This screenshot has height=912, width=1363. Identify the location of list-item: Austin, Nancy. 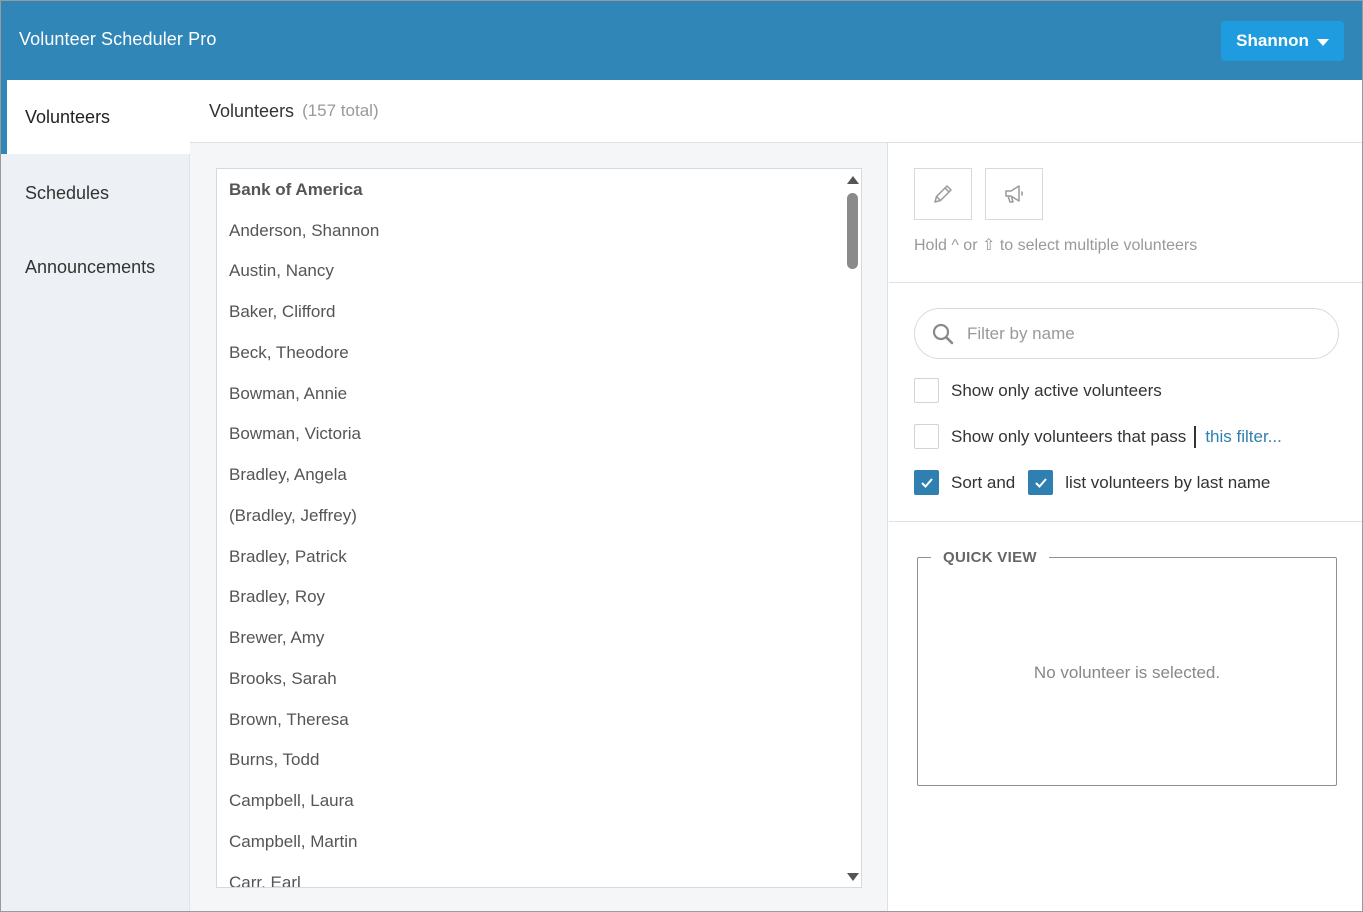
(281, 271).